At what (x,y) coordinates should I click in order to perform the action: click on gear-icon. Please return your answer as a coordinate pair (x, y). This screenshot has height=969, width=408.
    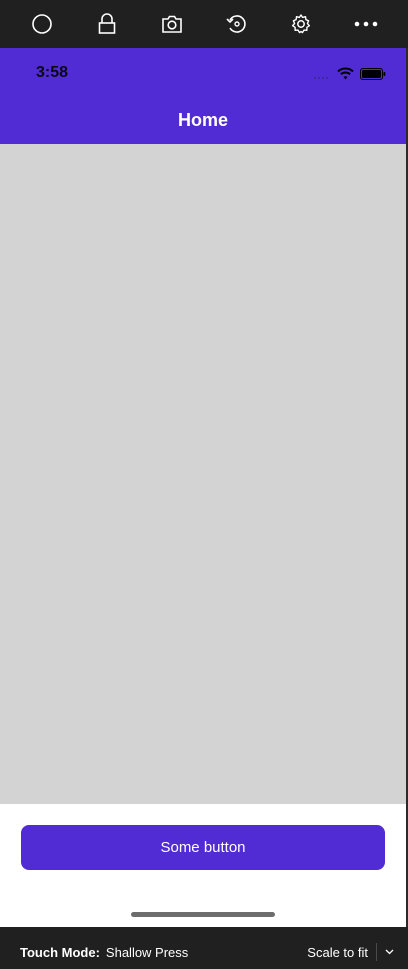
    Looking at the image, I should click on (301, 24).